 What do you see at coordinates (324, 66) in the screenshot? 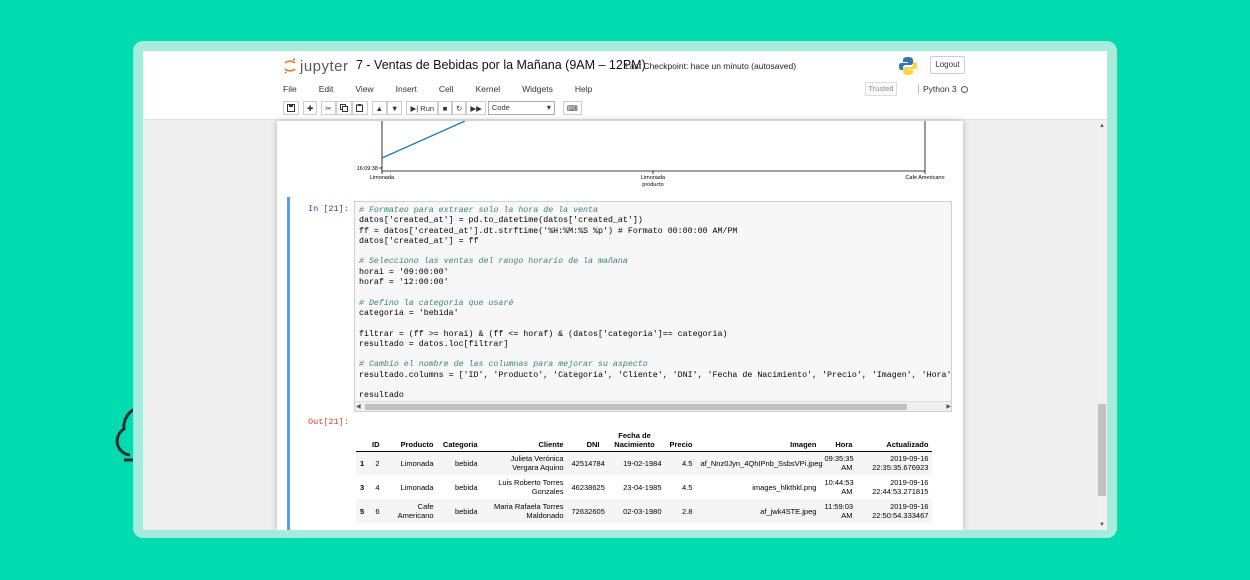
I see `jupyter-wordmark: jupyter` at bounding box center [324, 66].